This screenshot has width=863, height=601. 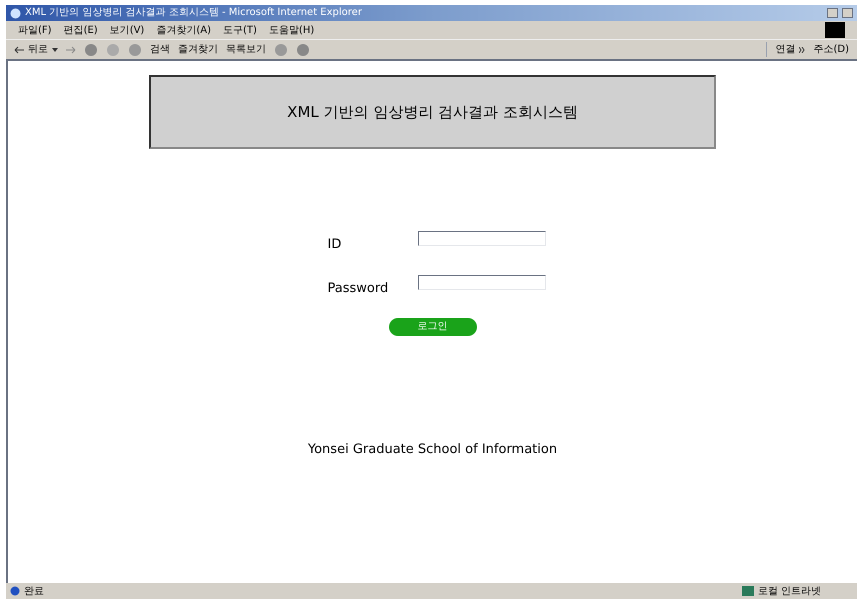 What do you see at coordinates (183, 30) in the screenshot?
I see `menu-item: 즐겨찾기(A)` at bounding box center [183, 30].